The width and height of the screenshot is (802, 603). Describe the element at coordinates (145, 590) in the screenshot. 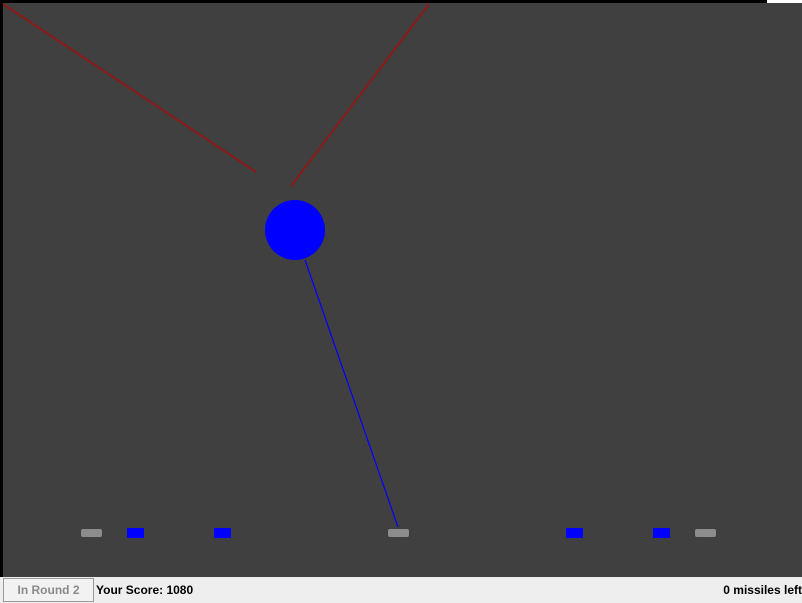

I see `score-label: Your Score: 1080` at that location.